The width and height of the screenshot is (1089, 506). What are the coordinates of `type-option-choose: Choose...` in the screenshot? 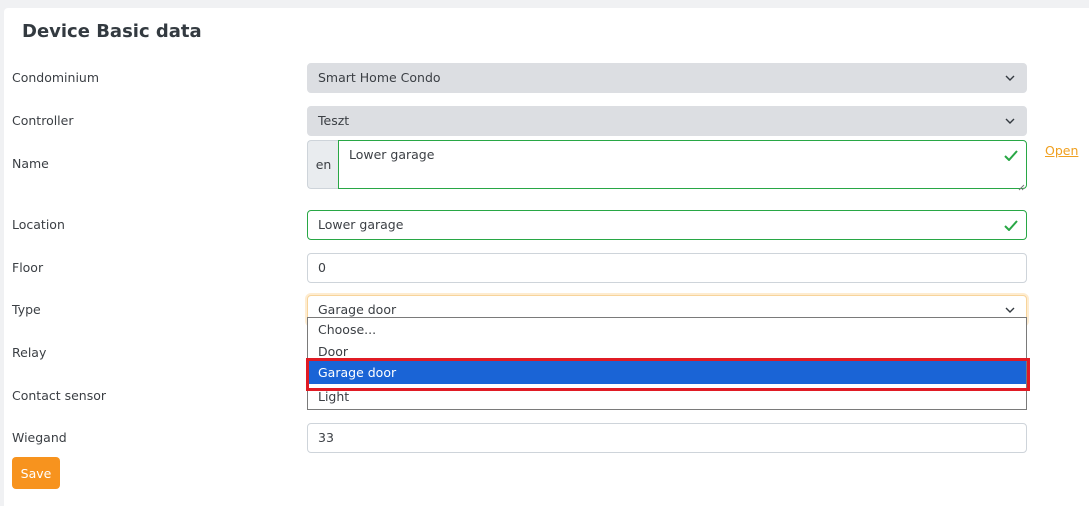 It's located at (667, 329).